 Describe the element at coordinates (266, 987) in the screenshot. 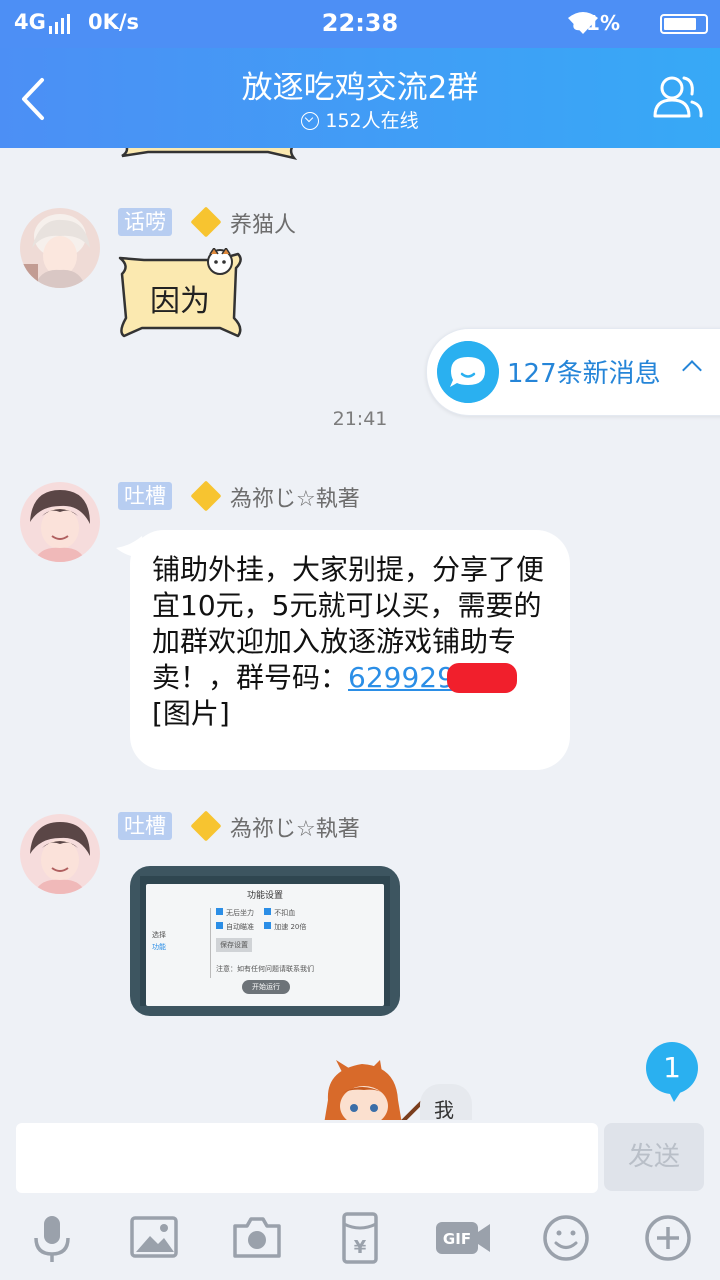

I see `start-button: 开始运行` at that location.